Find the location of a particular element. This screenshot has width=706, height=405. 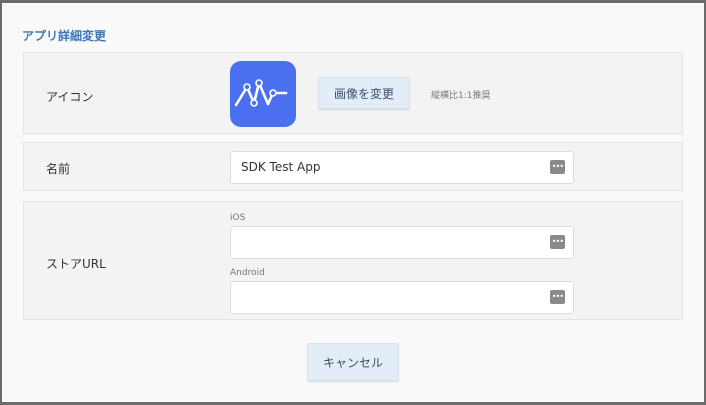

app-chart-icon is located at coordinates (261, 93).